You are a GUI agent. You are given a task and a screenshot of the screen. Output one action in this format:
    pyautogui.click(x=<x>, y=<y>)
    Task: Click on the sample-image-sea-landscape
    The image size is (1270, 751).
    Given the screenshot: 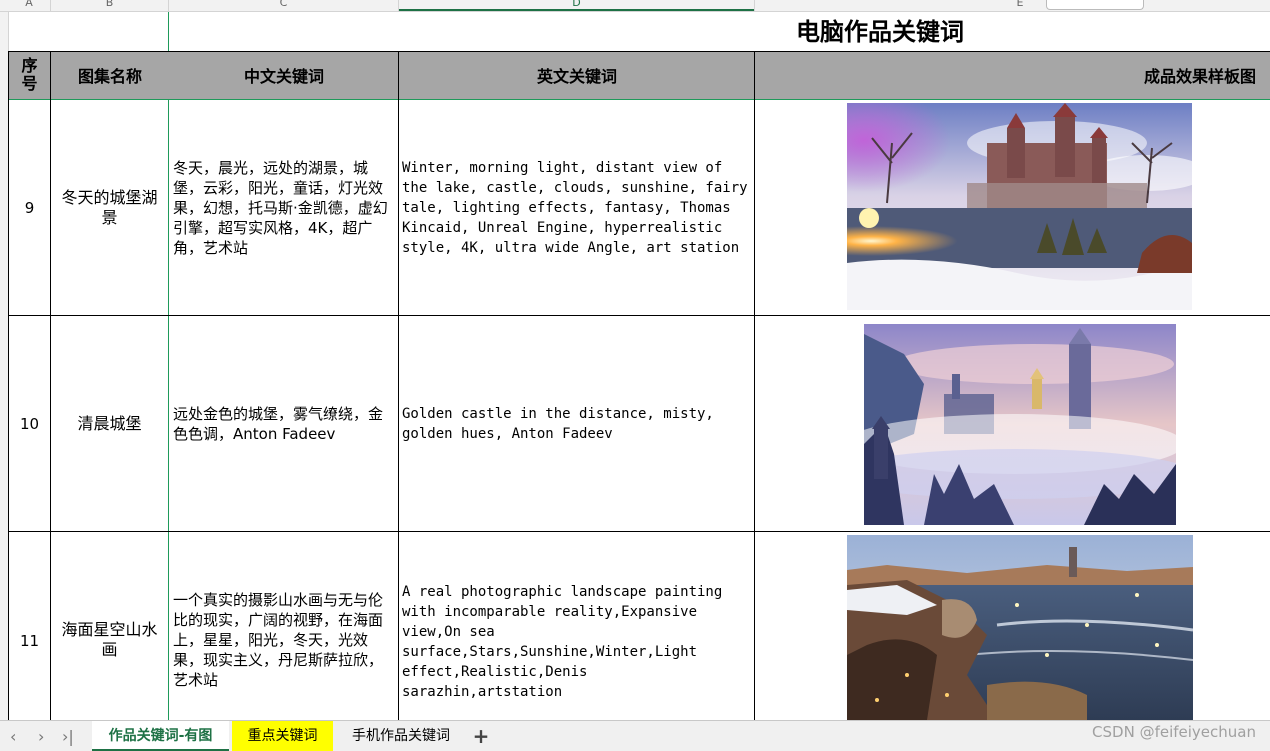 What is the action you would take?
    pyautogui.click(x=1020, y=627)
    